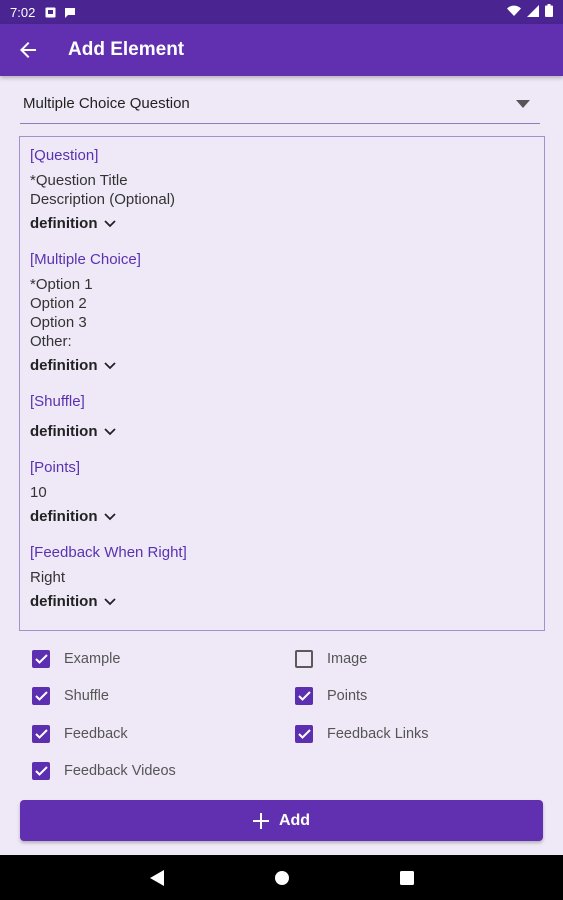 This screenshot has height=900, width=563. Describe the element at coordinates (514, 12) in the screenshot. I see `wifi-icon` at that location.